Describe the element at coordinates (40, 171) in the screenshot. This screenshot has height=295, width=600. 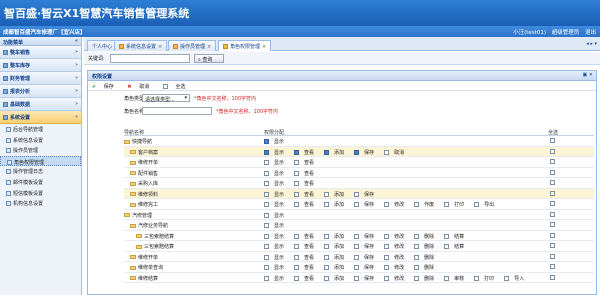
I see `sidebar-item-operation-log: 操作管理日志` at that location.